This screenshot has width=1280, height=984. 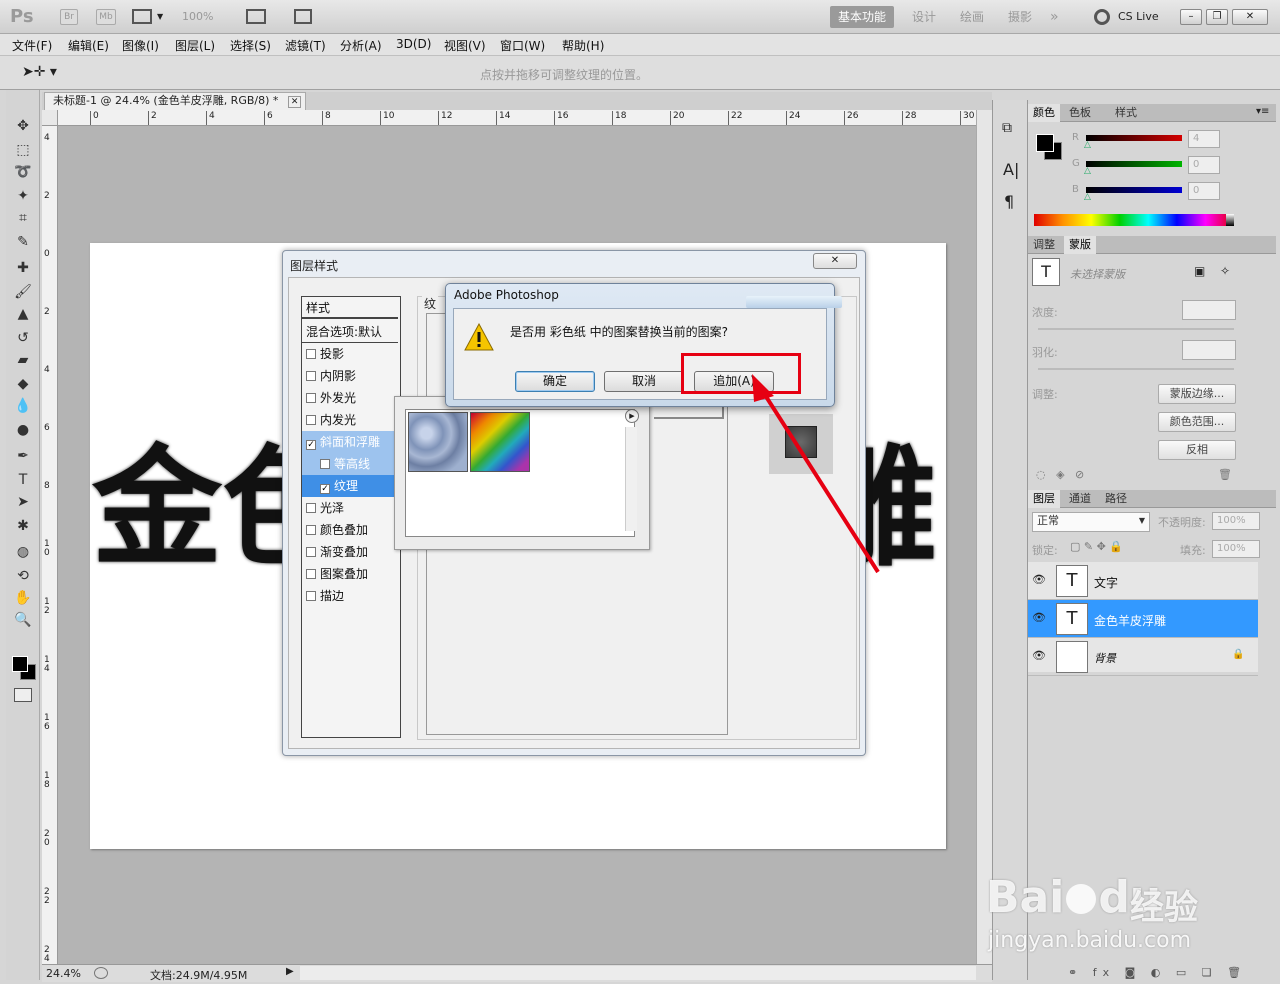 What do you see at coordinates (1209, 310) in the screenshot?
I see `density-field` at bounding box center [1209, 310].